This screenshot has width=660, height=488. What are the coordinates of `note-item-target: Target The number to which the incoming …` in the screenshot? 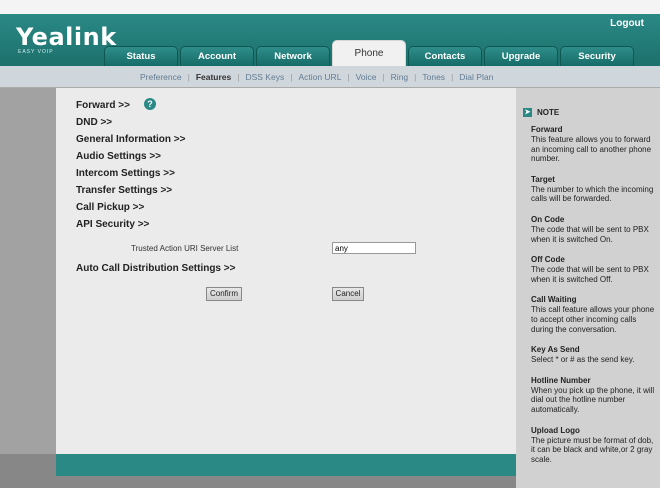 It's located at (593, 189).